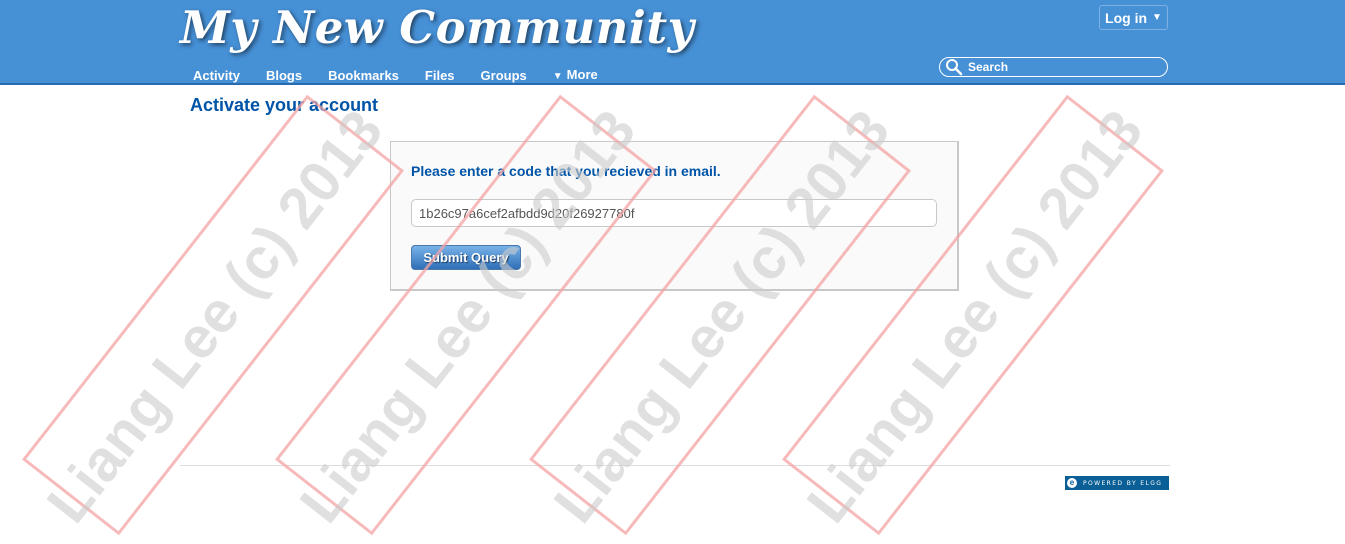  What do you see at coordinates (954, 67) in the screenshot?
I see `search-icon` at bounding box center [954, 67].